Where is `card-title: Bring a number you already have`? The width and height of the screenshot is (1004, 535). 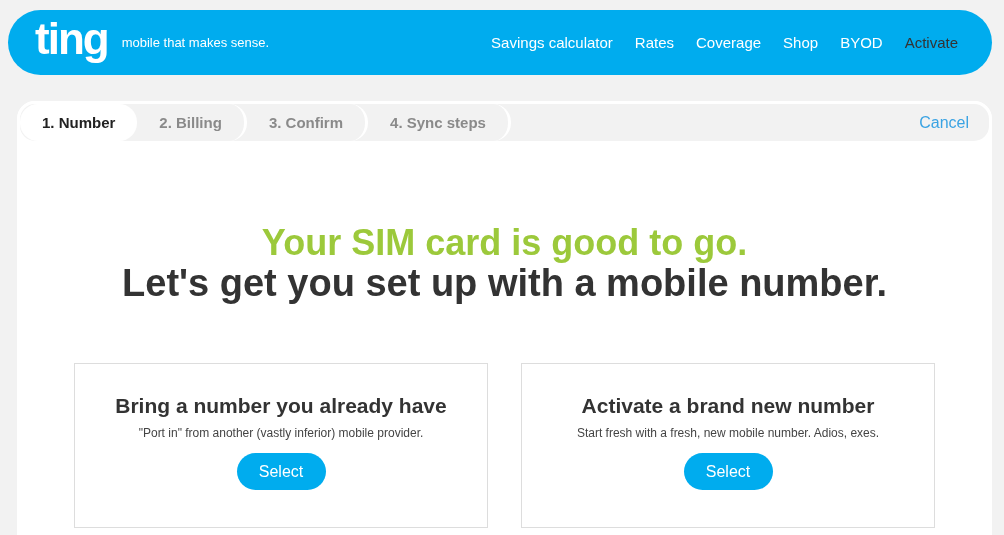
card-title: Bring a number you already have is located at coordinates (281, 406).